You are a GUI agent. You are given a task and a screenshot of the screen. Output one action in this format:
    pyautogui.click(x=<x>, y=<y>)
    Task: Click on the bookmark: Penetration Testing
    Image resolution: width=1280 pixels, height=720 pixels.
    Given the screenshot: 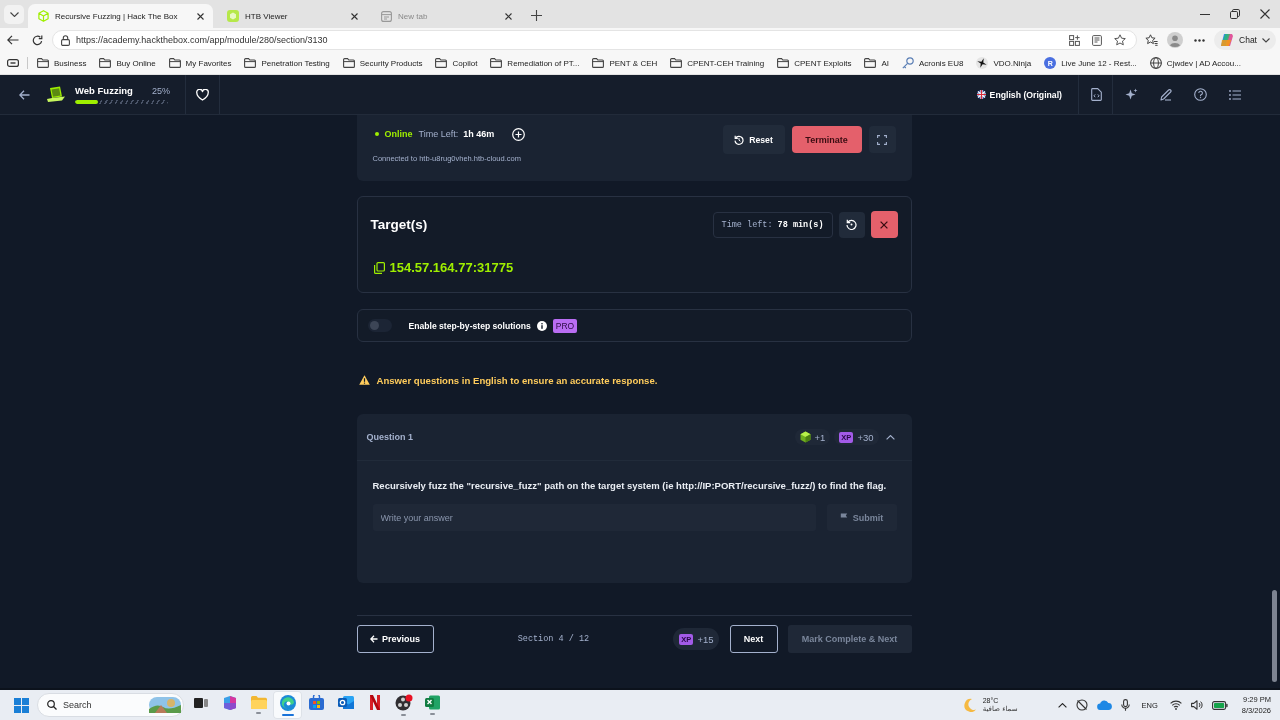 What is the action you would take?
    pyautogui.click(x=287, y=63)
    